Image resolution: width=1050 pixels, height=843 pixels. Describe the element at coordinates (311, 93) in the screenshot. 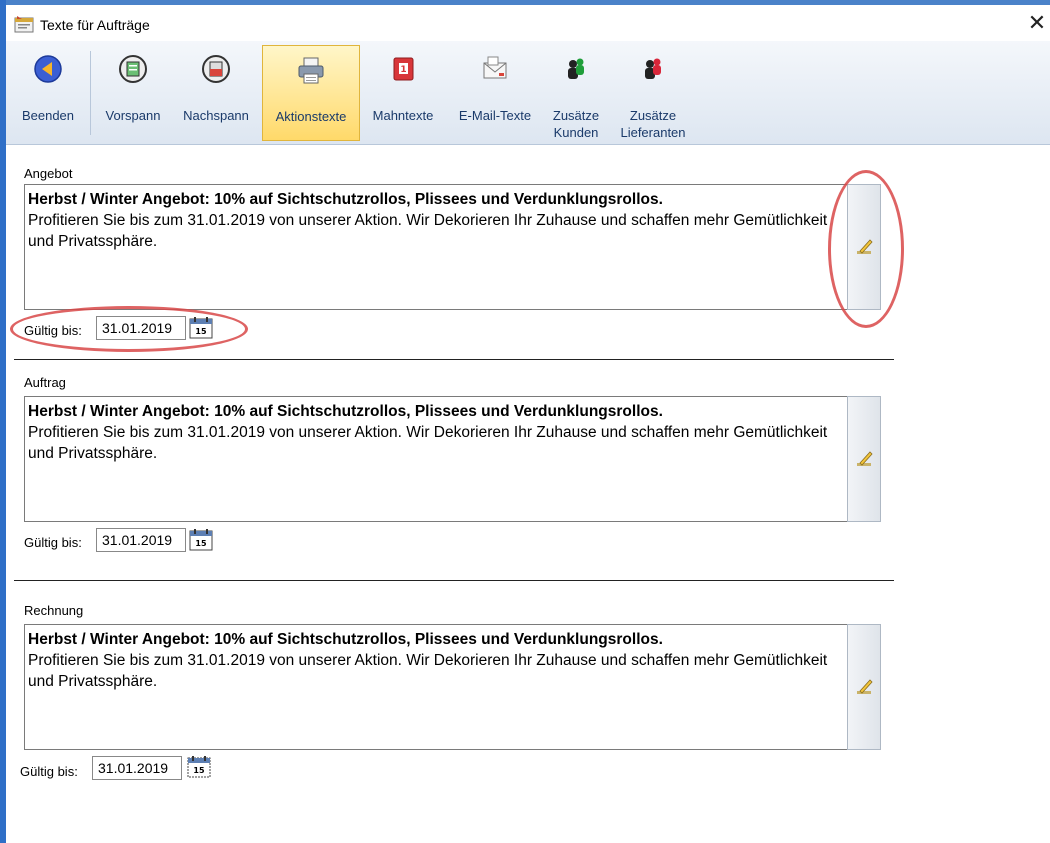

I see `aktionstexte-button: Aktionstexte` at that location.